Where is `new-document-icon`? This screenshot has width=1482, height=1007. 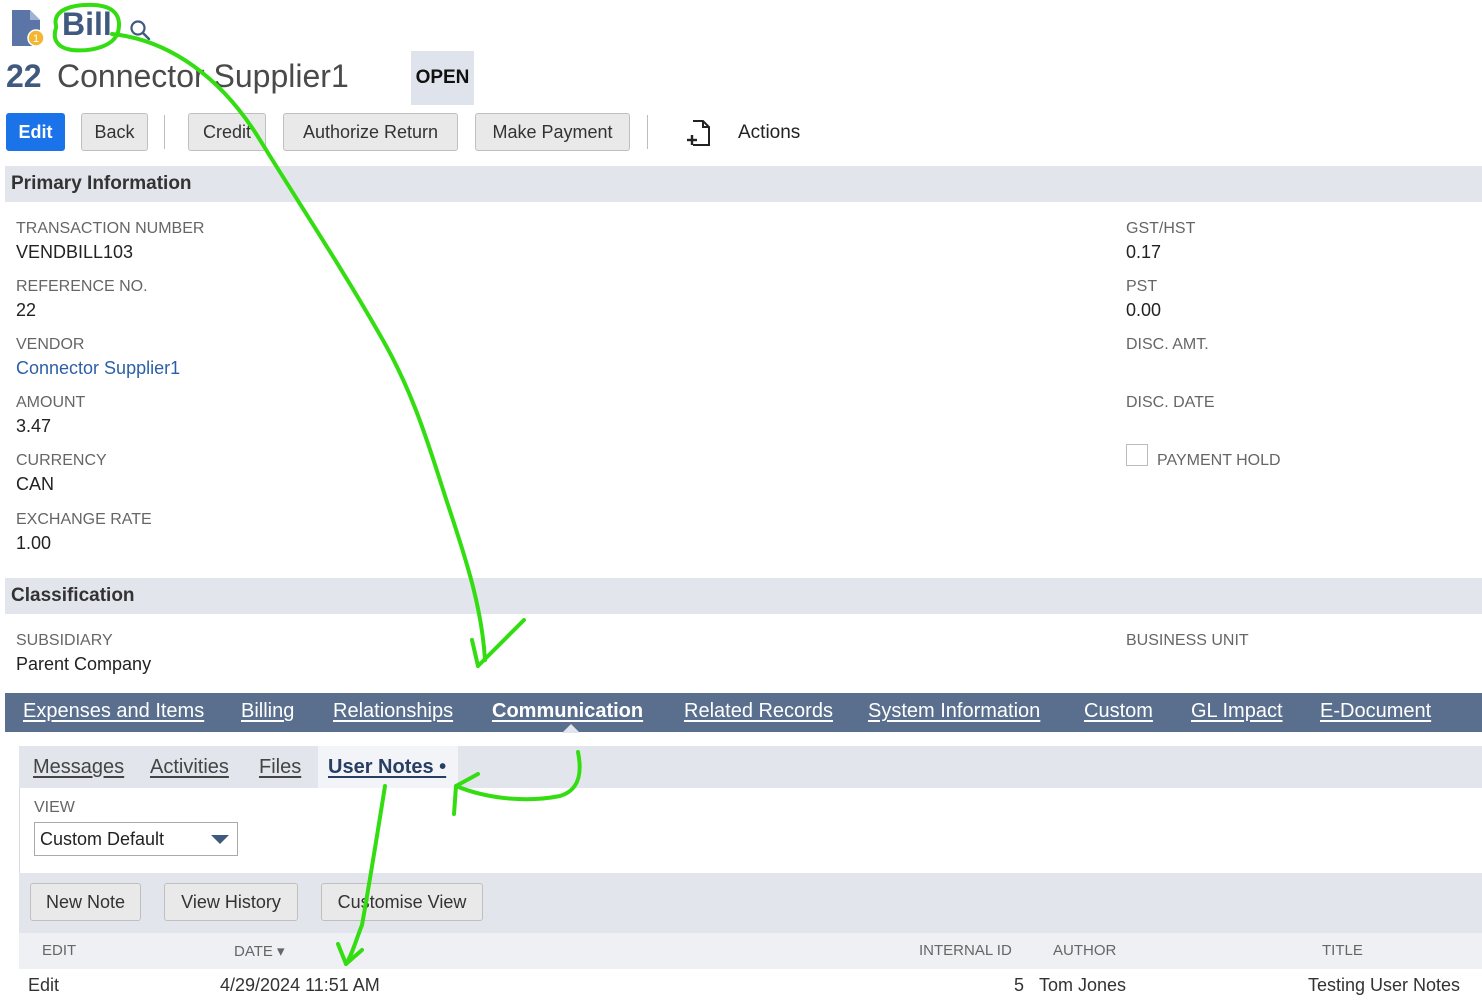
new-document-icon is located at coordinates (698, 133).